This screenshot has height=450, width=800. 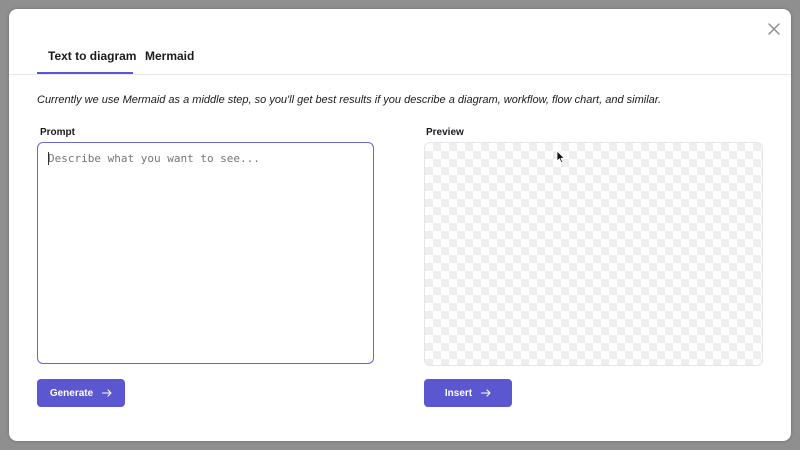 I want to click on insert-button: Insert, so click(x=468, y=393).